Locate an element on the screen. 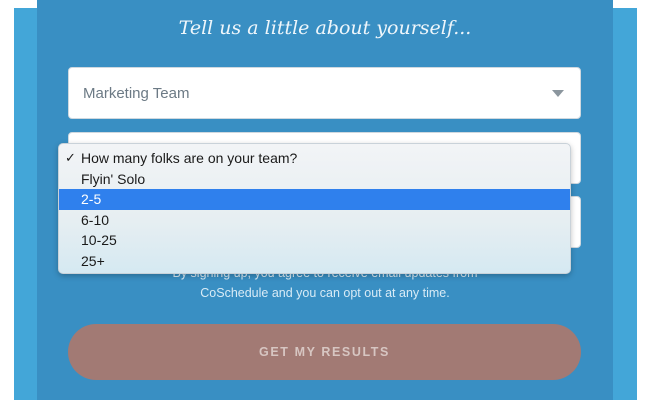 This screenshot has height=419, width=654. dropdown-option-solo: Flyin' Solo is located at coordinates (314, 179).